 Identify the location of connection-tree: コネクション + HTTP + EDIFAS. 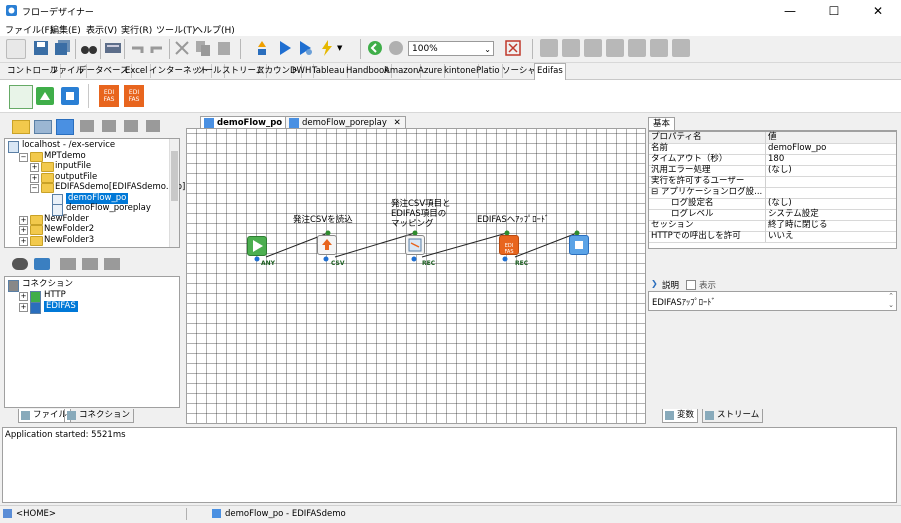
(92, 342).